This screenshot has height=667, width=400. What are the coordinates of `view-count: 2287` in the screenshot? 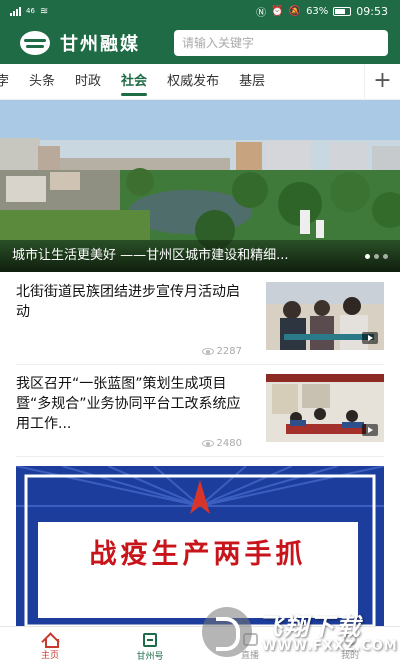 It's located at (221, 351).